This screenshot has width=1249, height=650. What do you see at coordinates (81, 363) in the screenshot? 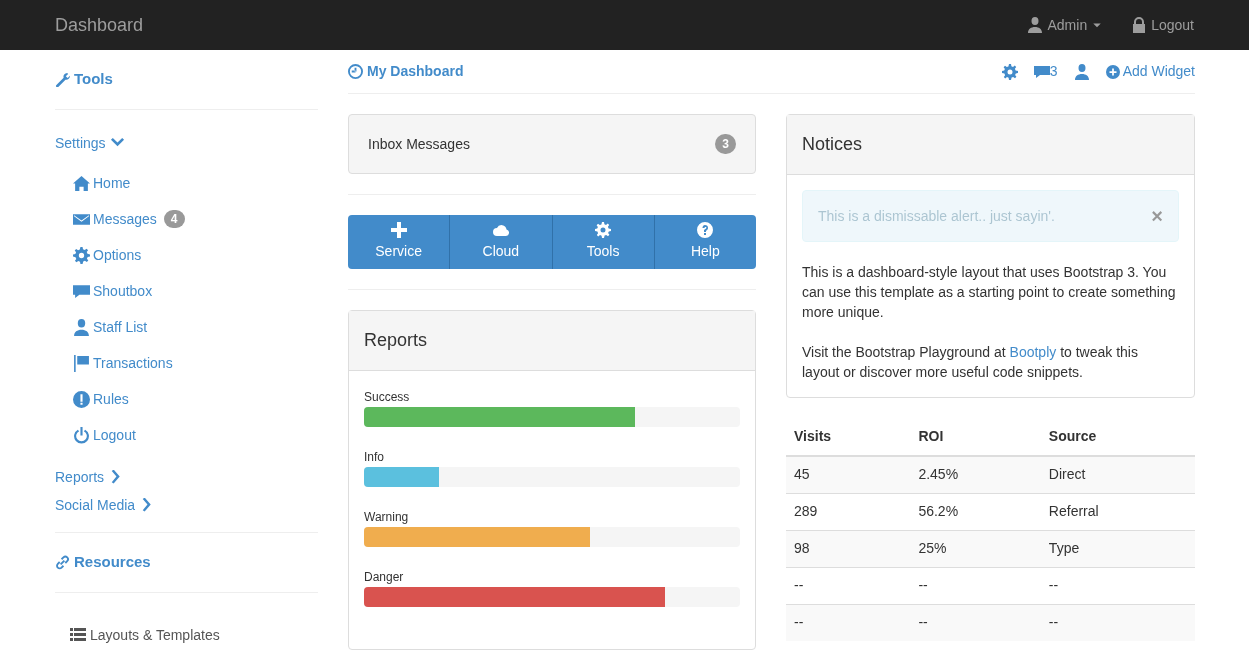
I see `flag-icon` at bounding box center [81, 363].